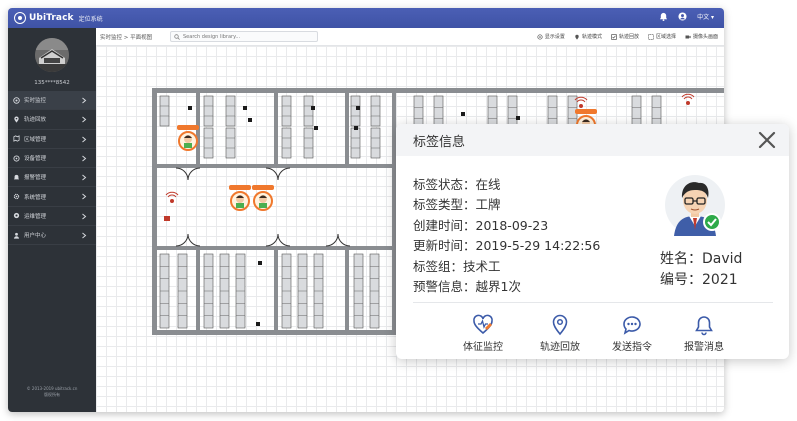  I want to click on area-select-button: 区域选择, so click(662, 36).